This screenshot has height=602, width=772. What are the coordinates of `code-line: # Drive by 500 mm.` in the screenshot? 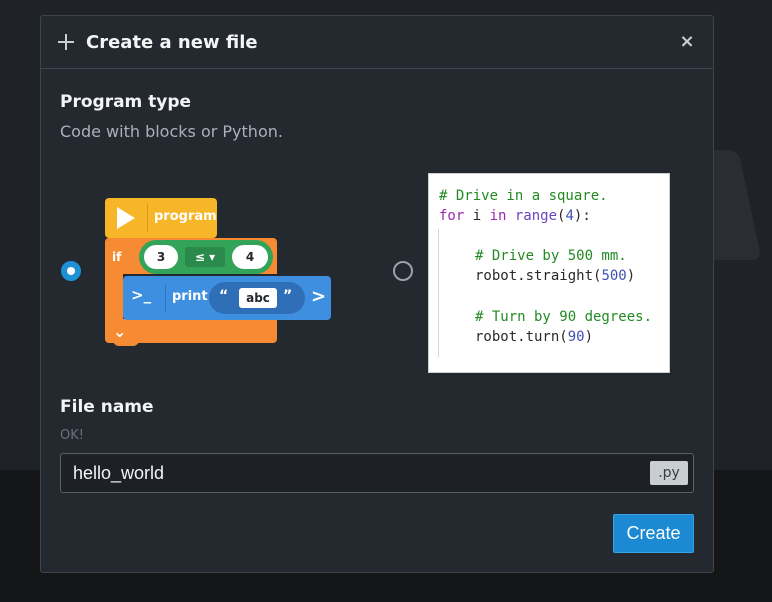 It's located at (551, 256).